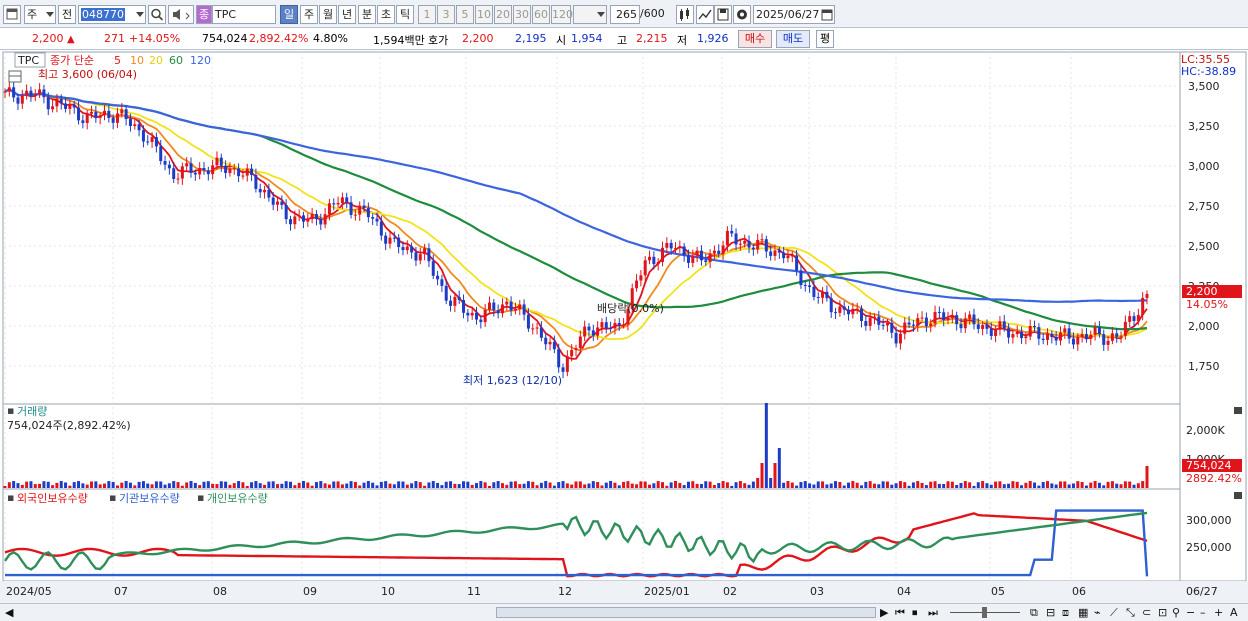 This screenshot has width=1248, height=621. Describe the element at coordinates (367, 14) in the screenshot. I see `period-minute: 분` at that location.